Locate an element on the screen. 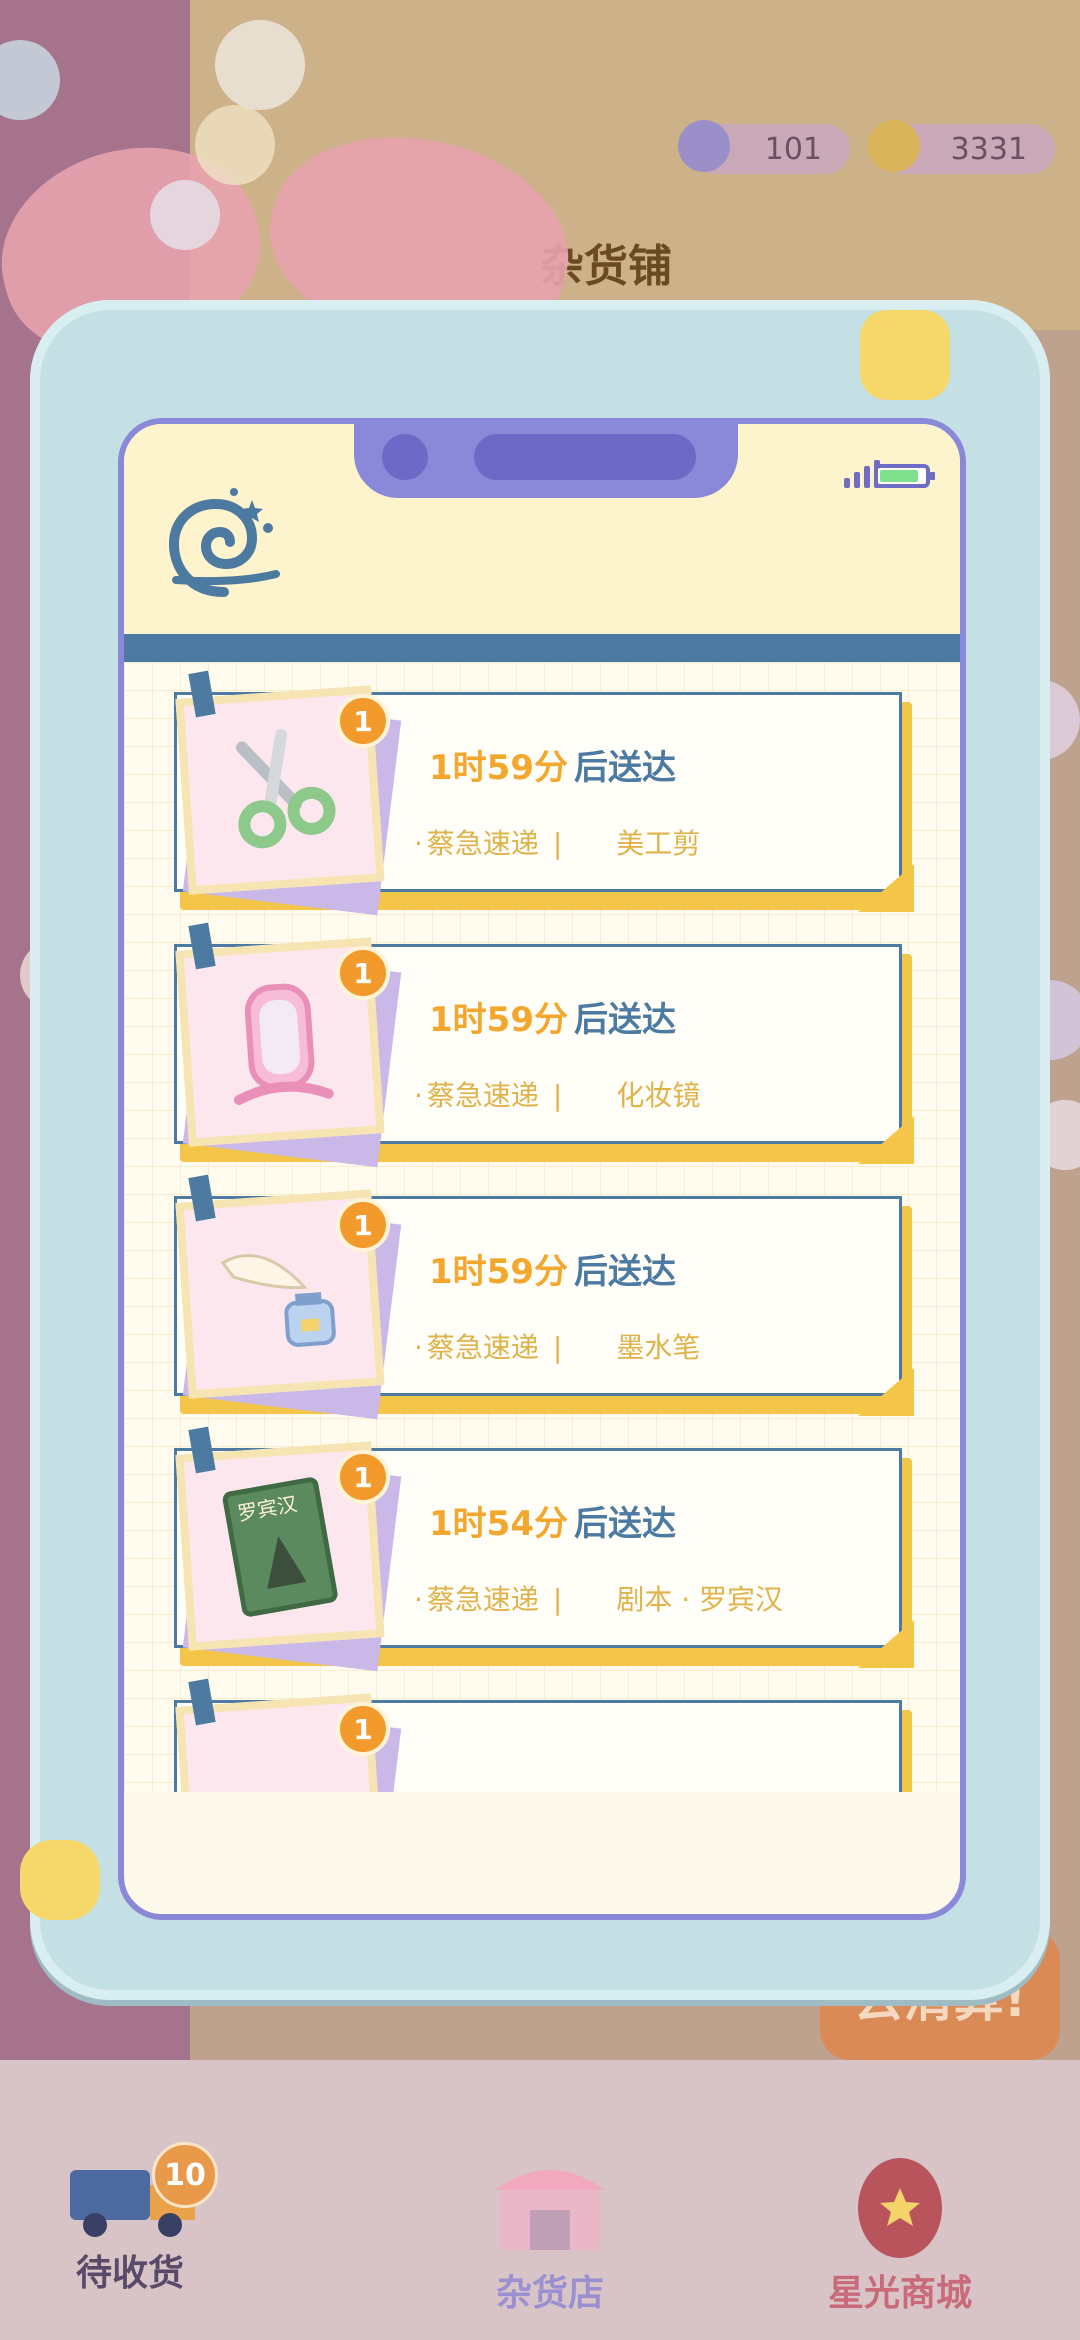 Image resolution: width=1080 pixels, height=2340 pixels. star-currency: 101 is located at coordinates (764, 147).